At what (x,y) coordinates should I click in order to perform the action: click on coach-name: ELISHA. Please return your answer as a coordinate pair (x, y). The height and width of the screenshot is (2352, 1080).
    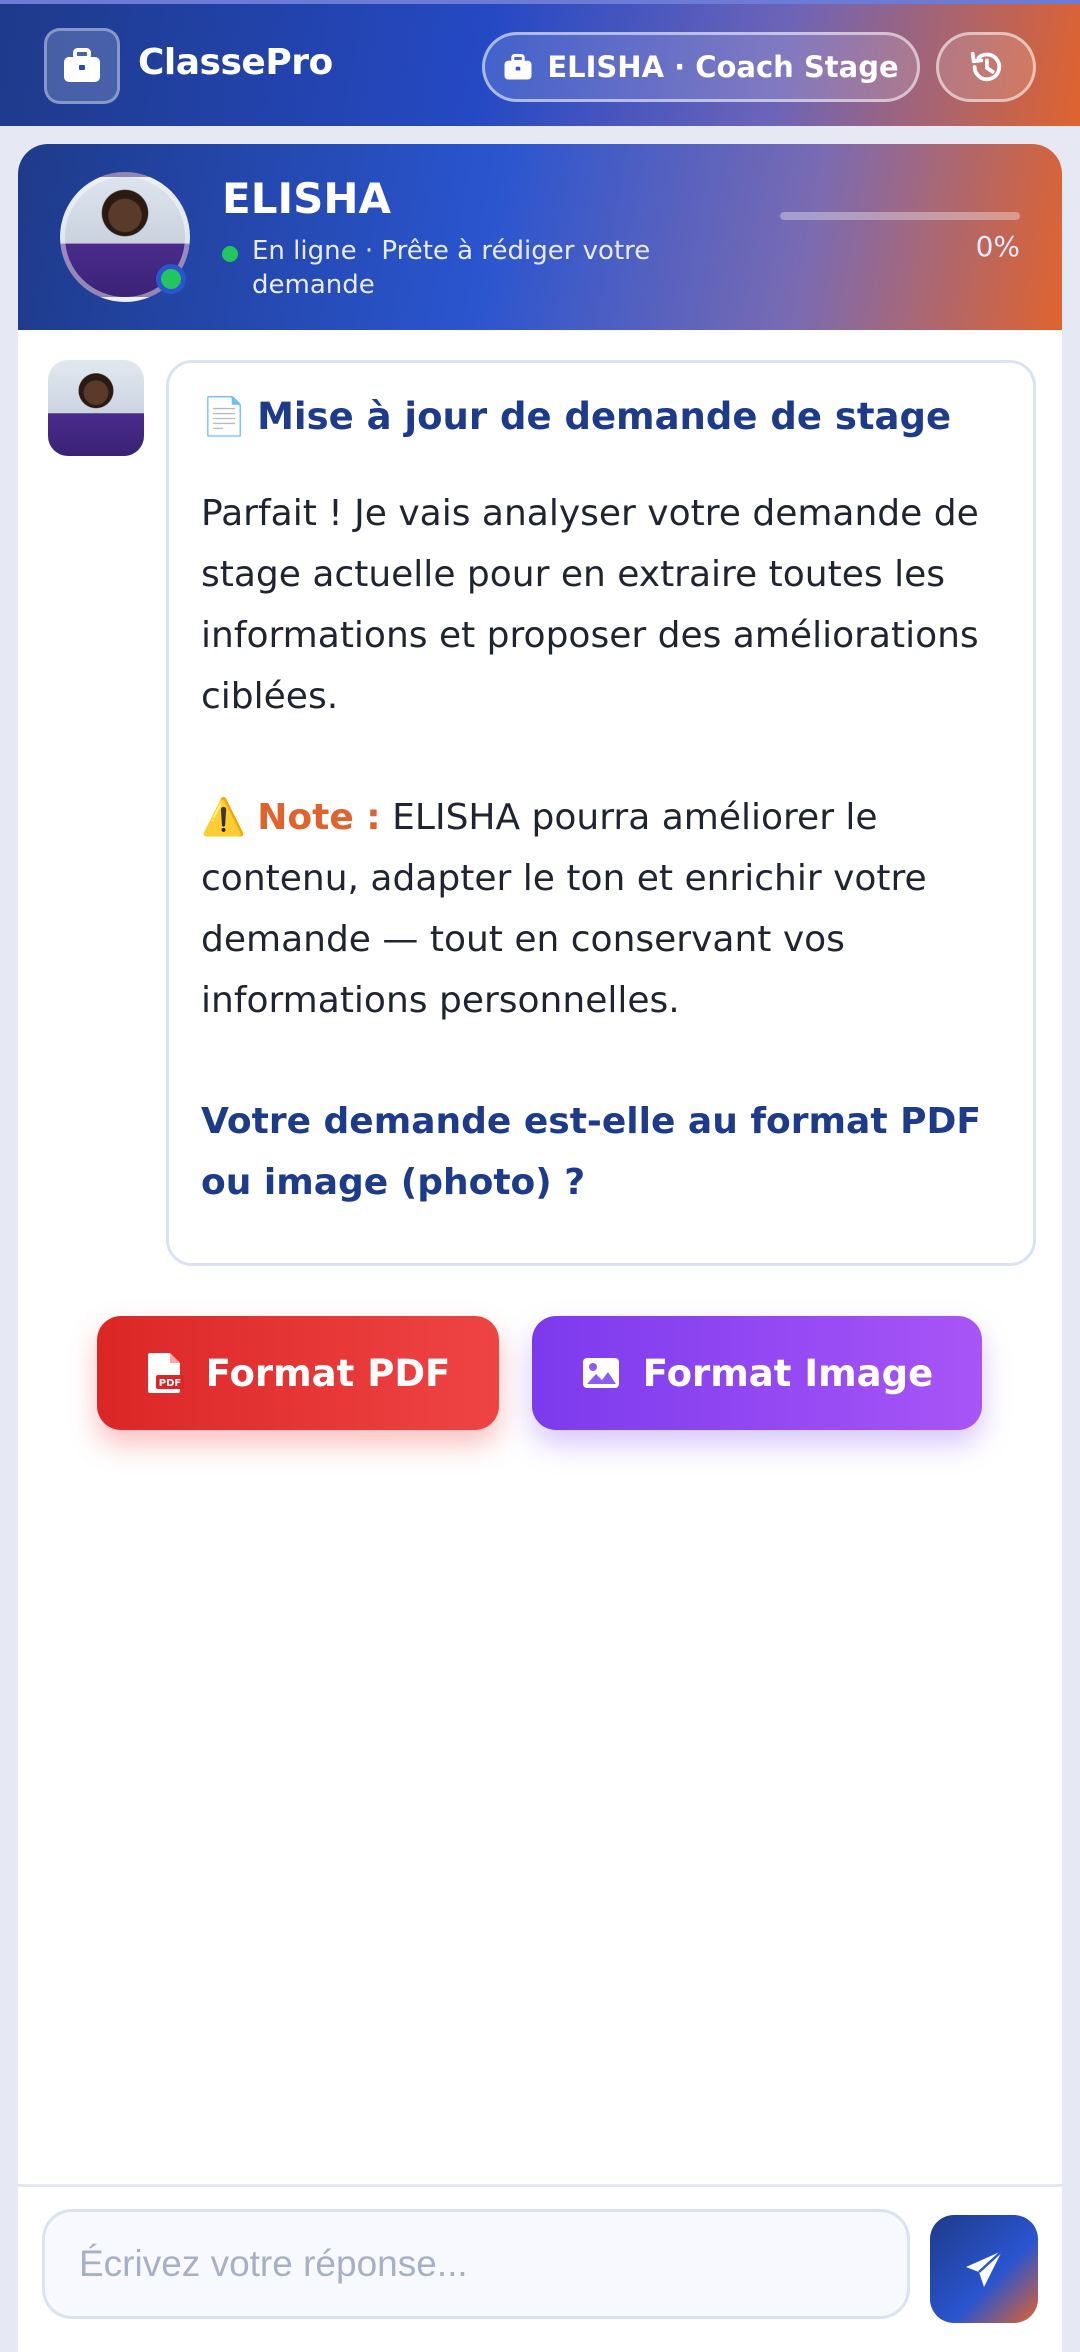
    Looking at the image, I should click on (306, 198).